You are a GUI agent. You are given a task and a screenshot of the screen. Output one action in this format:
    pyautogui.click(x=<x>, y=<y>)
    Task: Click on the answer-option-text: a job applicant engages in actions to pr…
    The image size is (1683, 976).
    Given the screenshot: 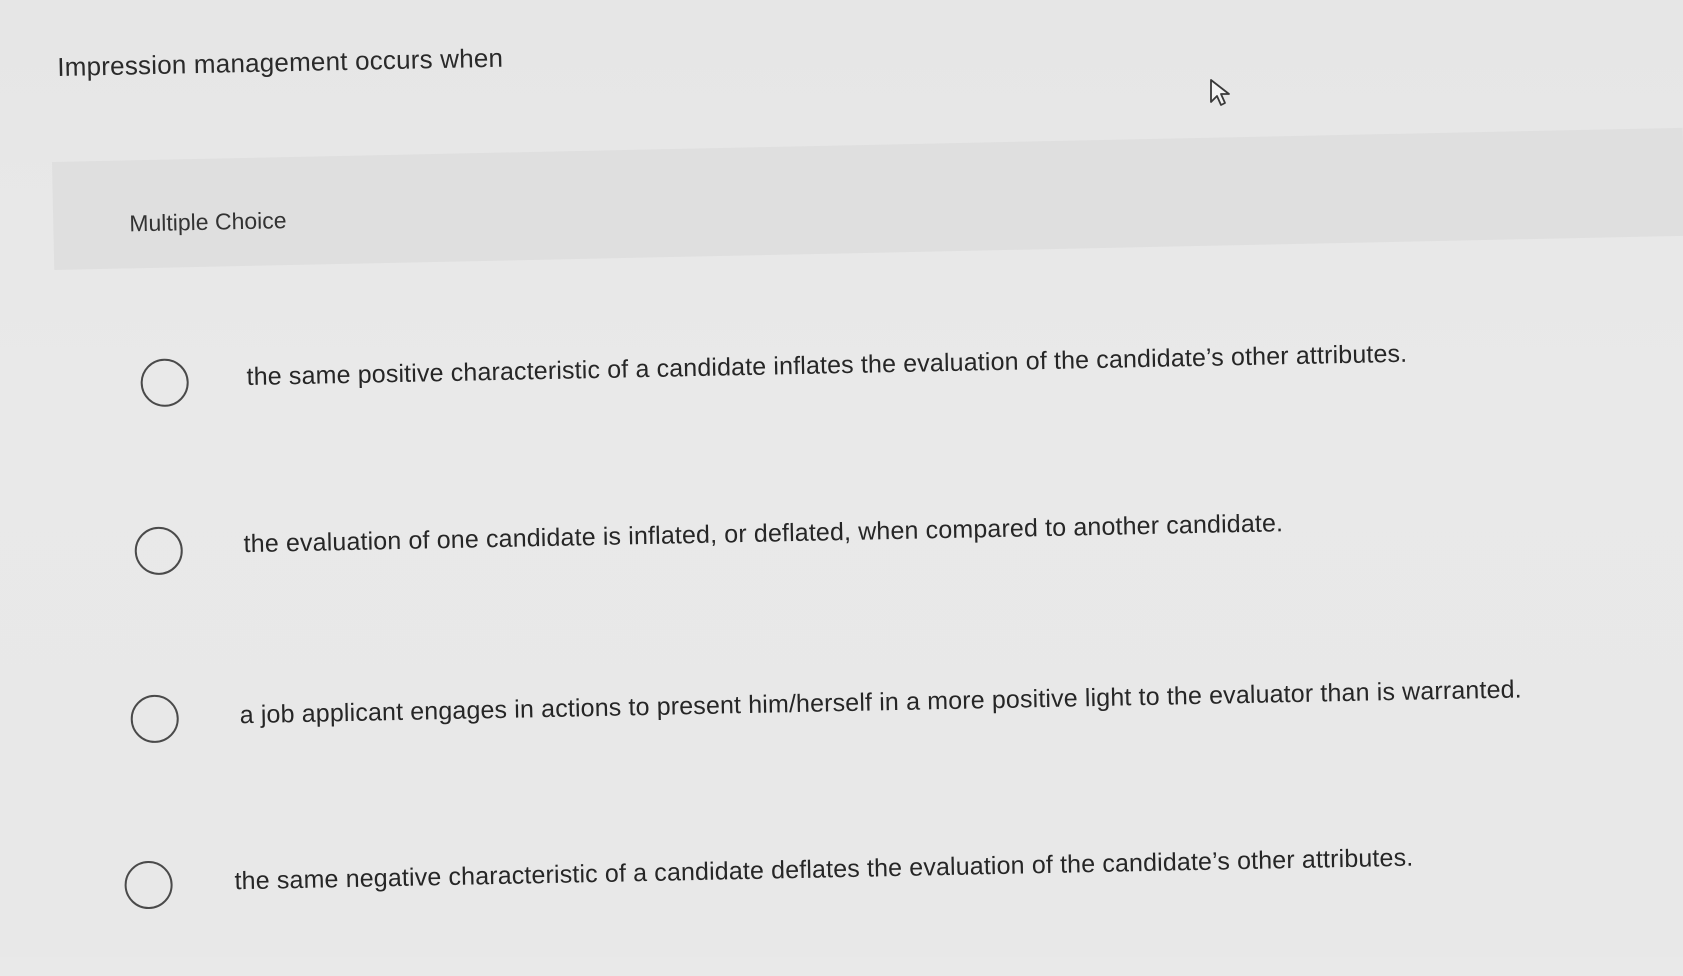 What is the action you would take?
    pyautogui.click(x=880, y=702)
    